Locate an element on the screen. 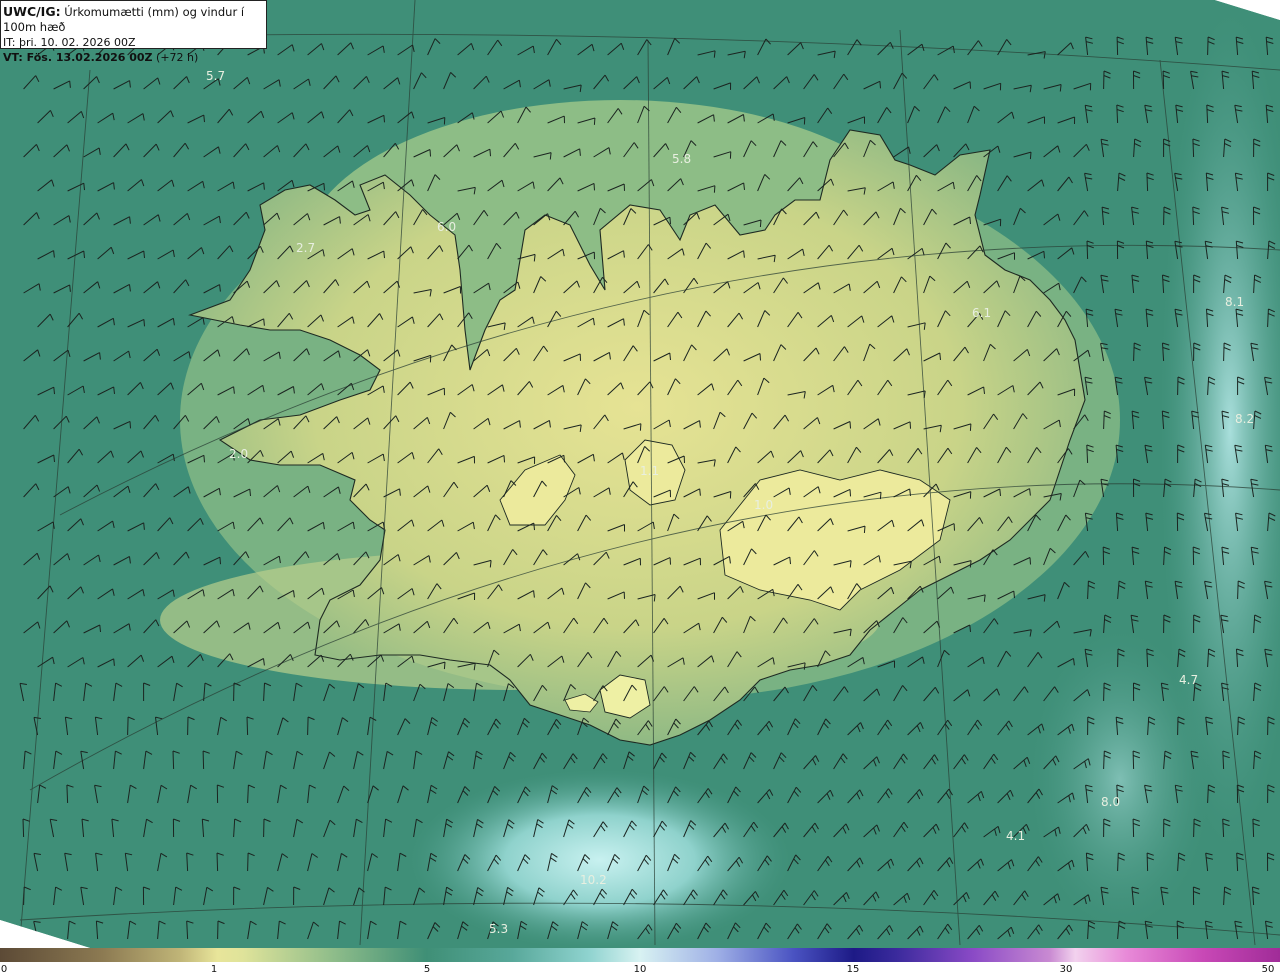 This screenshot has height=978, width=1280. lead-time: (+72 h) is located at coordinates (177, 57).